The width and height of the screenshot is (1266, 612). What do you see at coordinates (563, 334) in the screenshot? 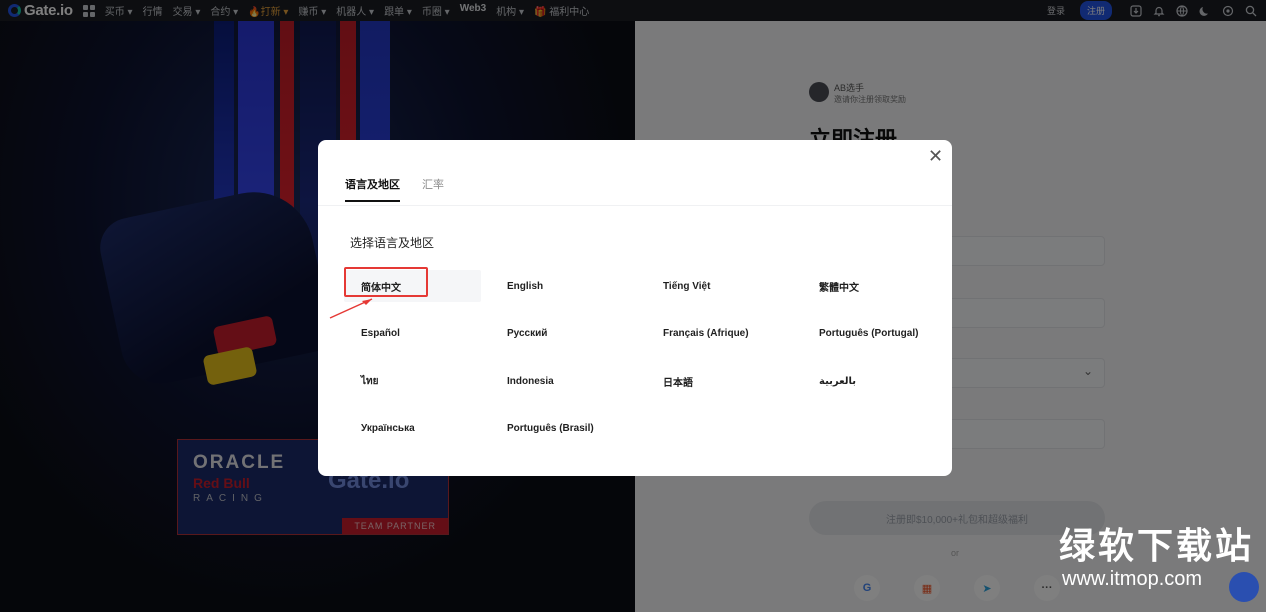
I see `language-option: Русский` at bounding box center [563, 334].